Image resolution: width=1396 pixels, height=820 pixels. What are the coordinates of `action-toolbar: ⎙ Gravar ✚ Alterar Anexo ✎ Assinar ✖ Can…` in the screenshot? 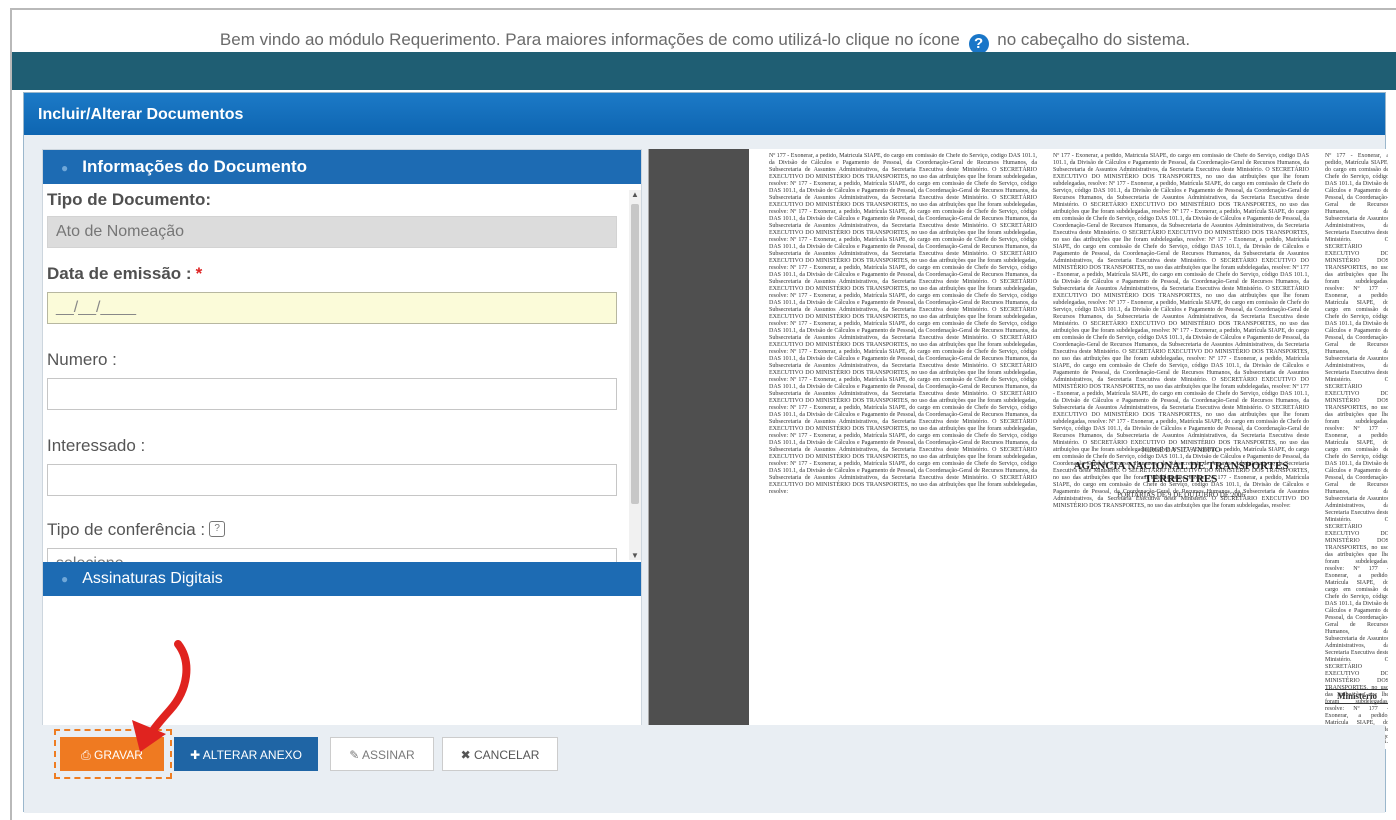 It's located at (704, 769).